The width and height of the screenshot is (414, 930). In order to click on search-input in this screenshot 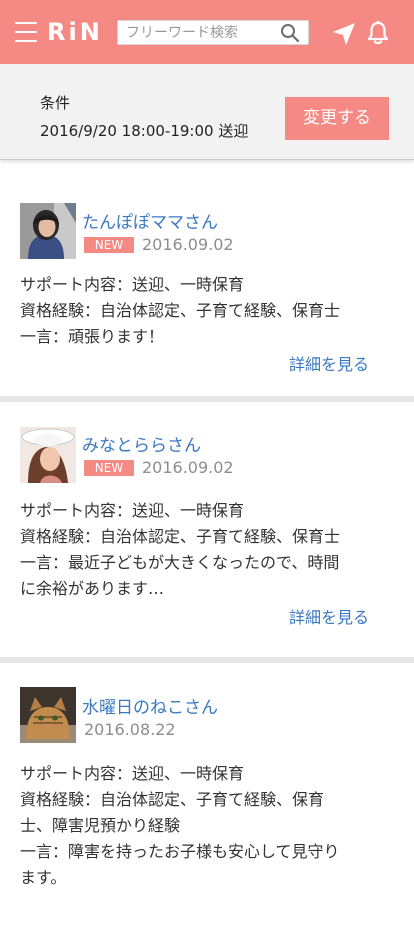, I will do `click(198, 32)`.